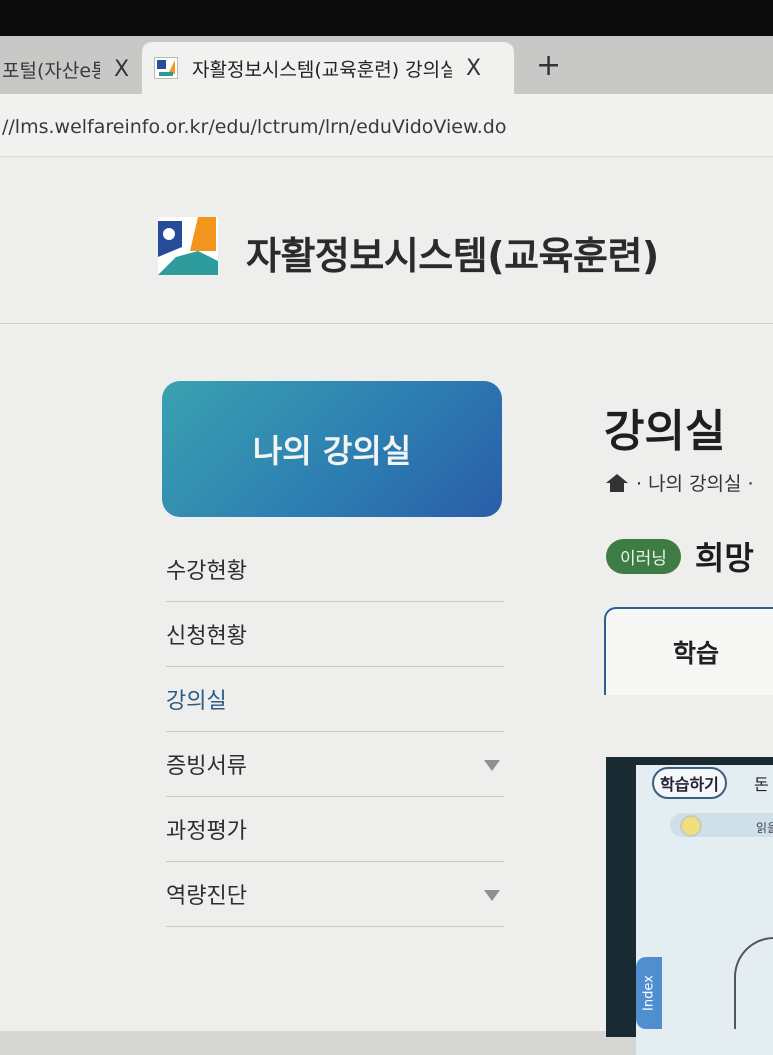 This screenshot has height=1055, width=773. I want to click on player-next-button: 돈, so click(761, 783).